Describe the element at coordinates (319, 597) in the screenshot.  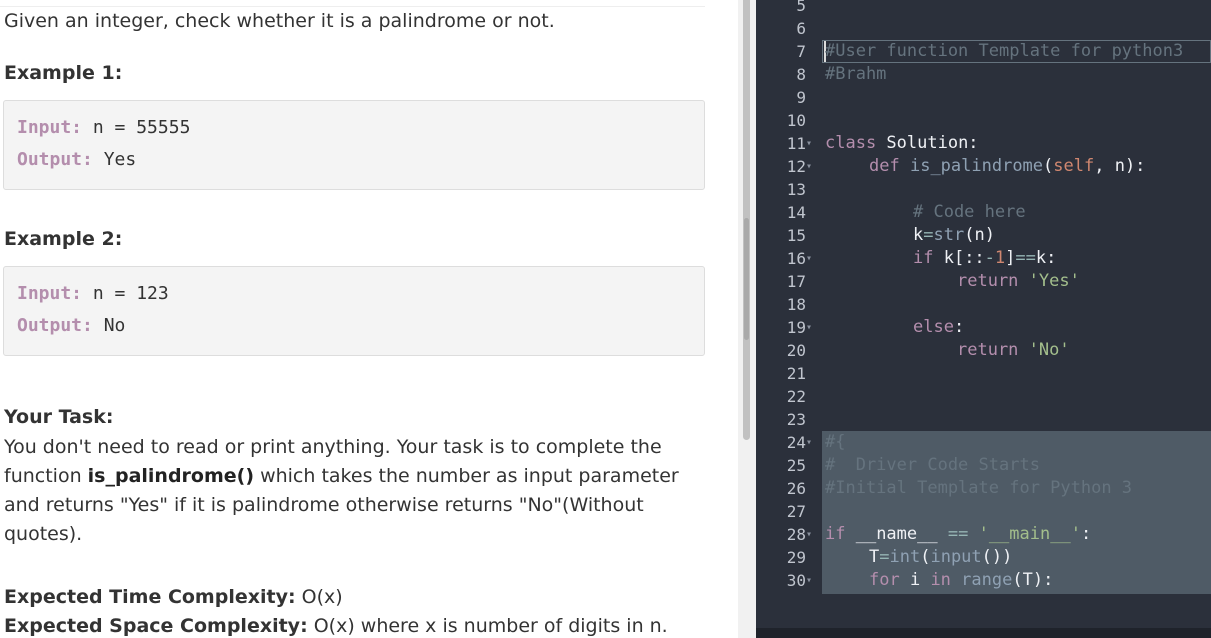
I see `time-complexity-value: O(x)` at that location.